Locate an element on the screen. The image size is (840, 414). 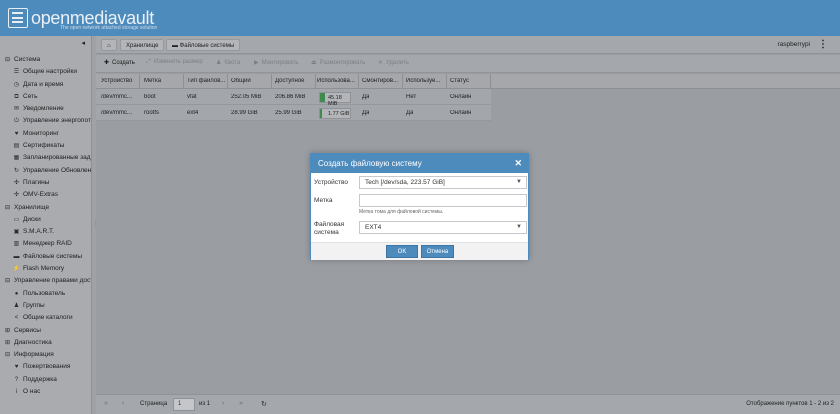
device-select: Tech [/dev/sda, 223.57 GiB] ▼ is located at coordinates (443, 182).